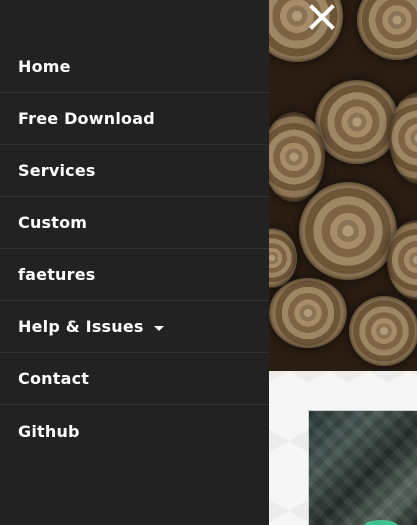 The image size is (417, 525). What do you see at coordinates (134, 431) in the screenshot?
I see `menu-item-github: Github` at bounding box center [134, 431].